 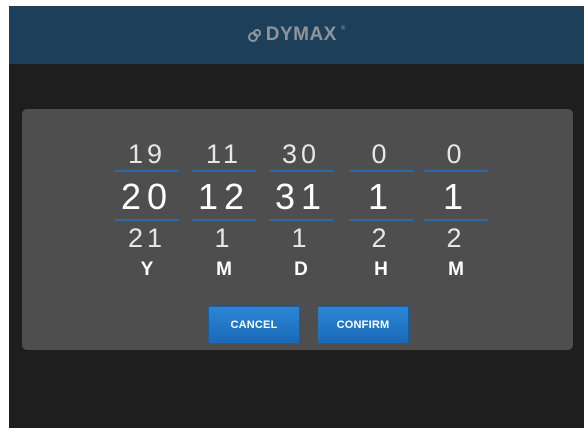 I want to click on month-selected-value: 12, so click(x=224, y=197).